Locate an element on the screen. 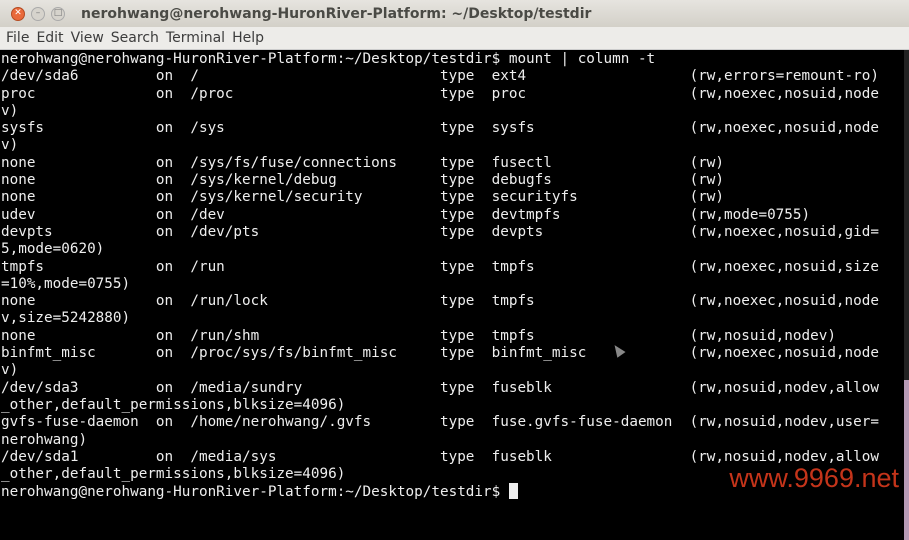 The width and height of the screenshot is (909, 540). menu-terminal: Terminal is located at coordinates (195, 38).